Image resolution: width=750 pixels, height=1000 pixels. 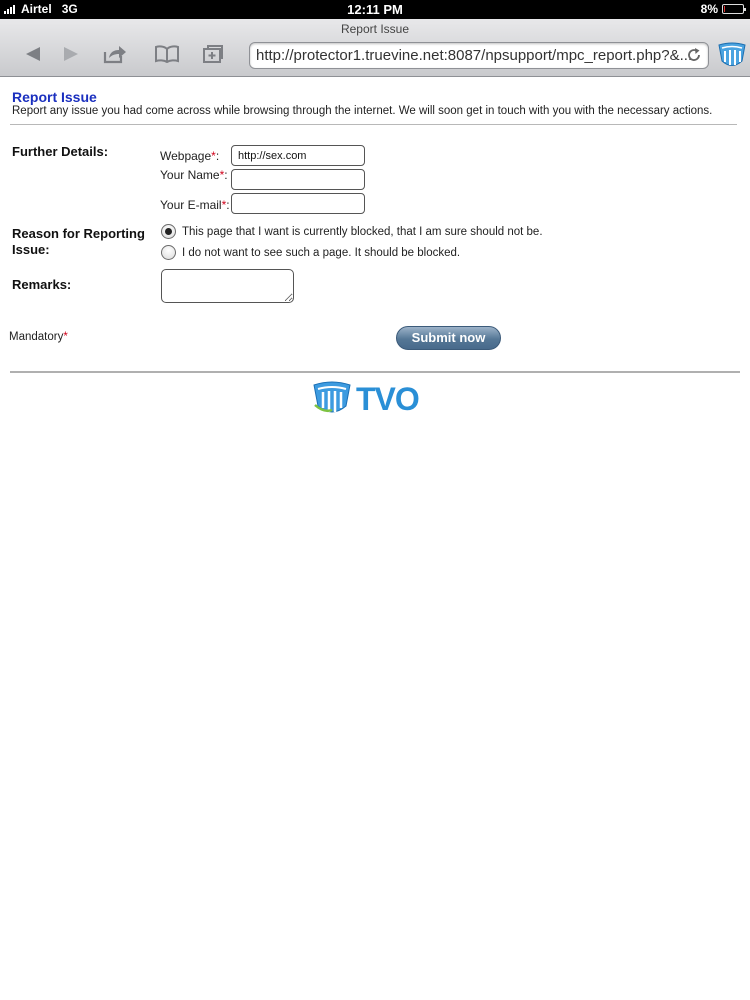 I want to click on add-bookmark-icon, so click(x=213, y=54).